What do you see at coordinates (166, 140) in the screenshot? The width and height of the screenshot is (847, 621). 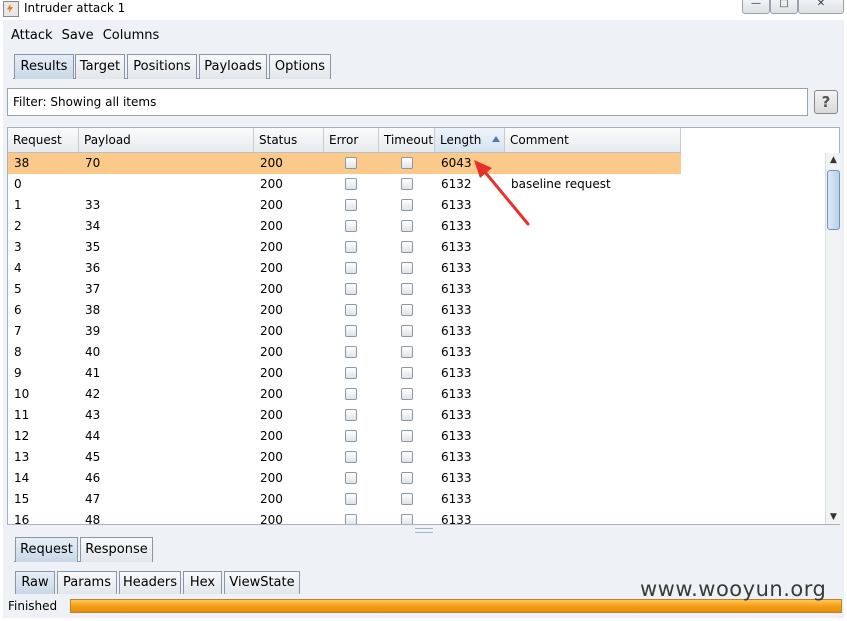 I see `column-payload: Payload` at bounding box center [166, 140].